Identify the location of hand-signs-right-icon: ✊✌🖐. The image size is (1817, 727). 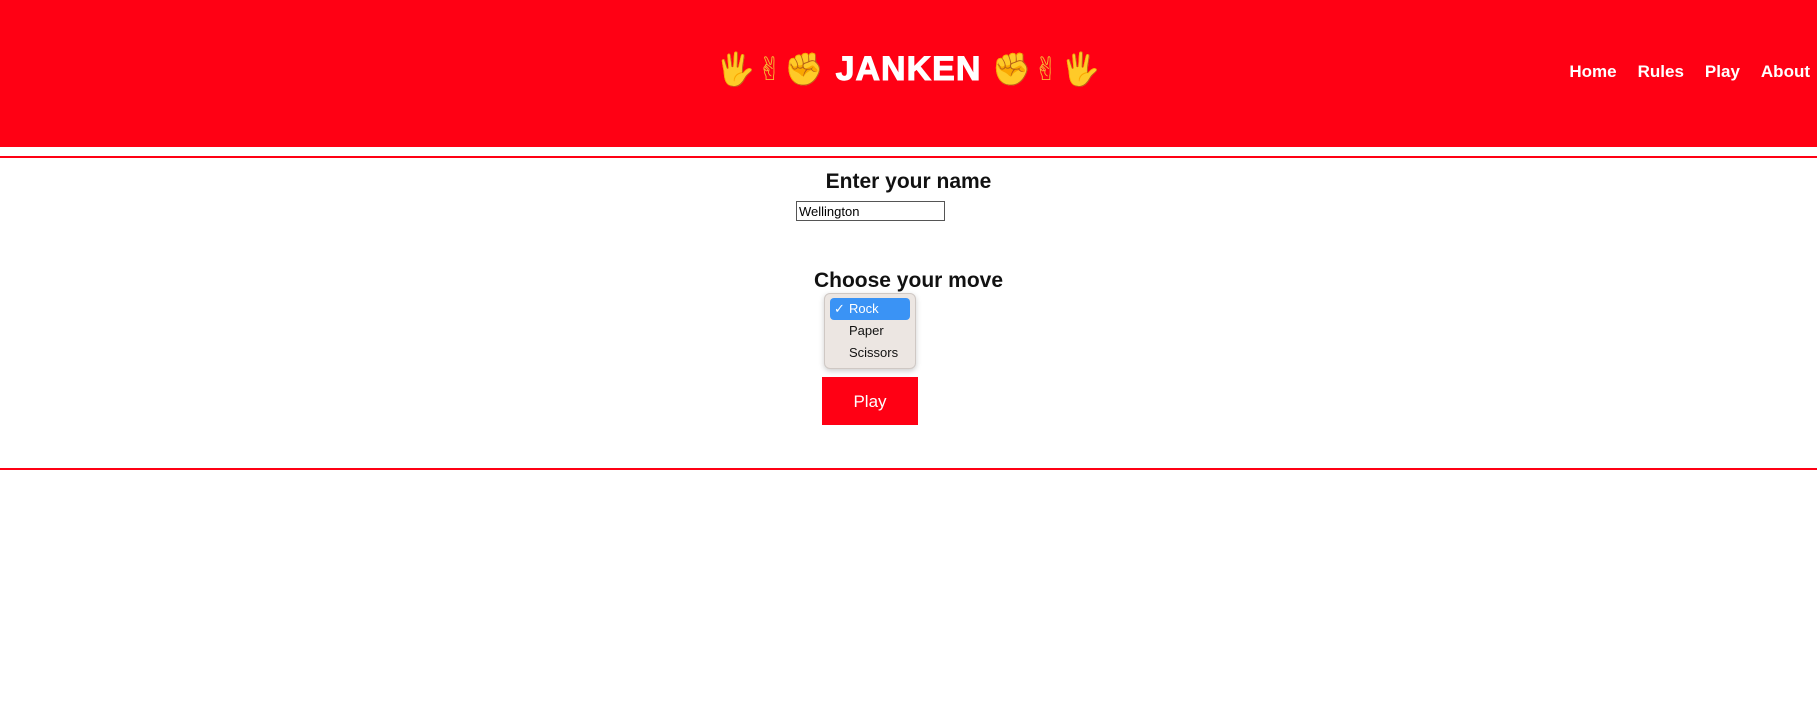
(1046, 69).